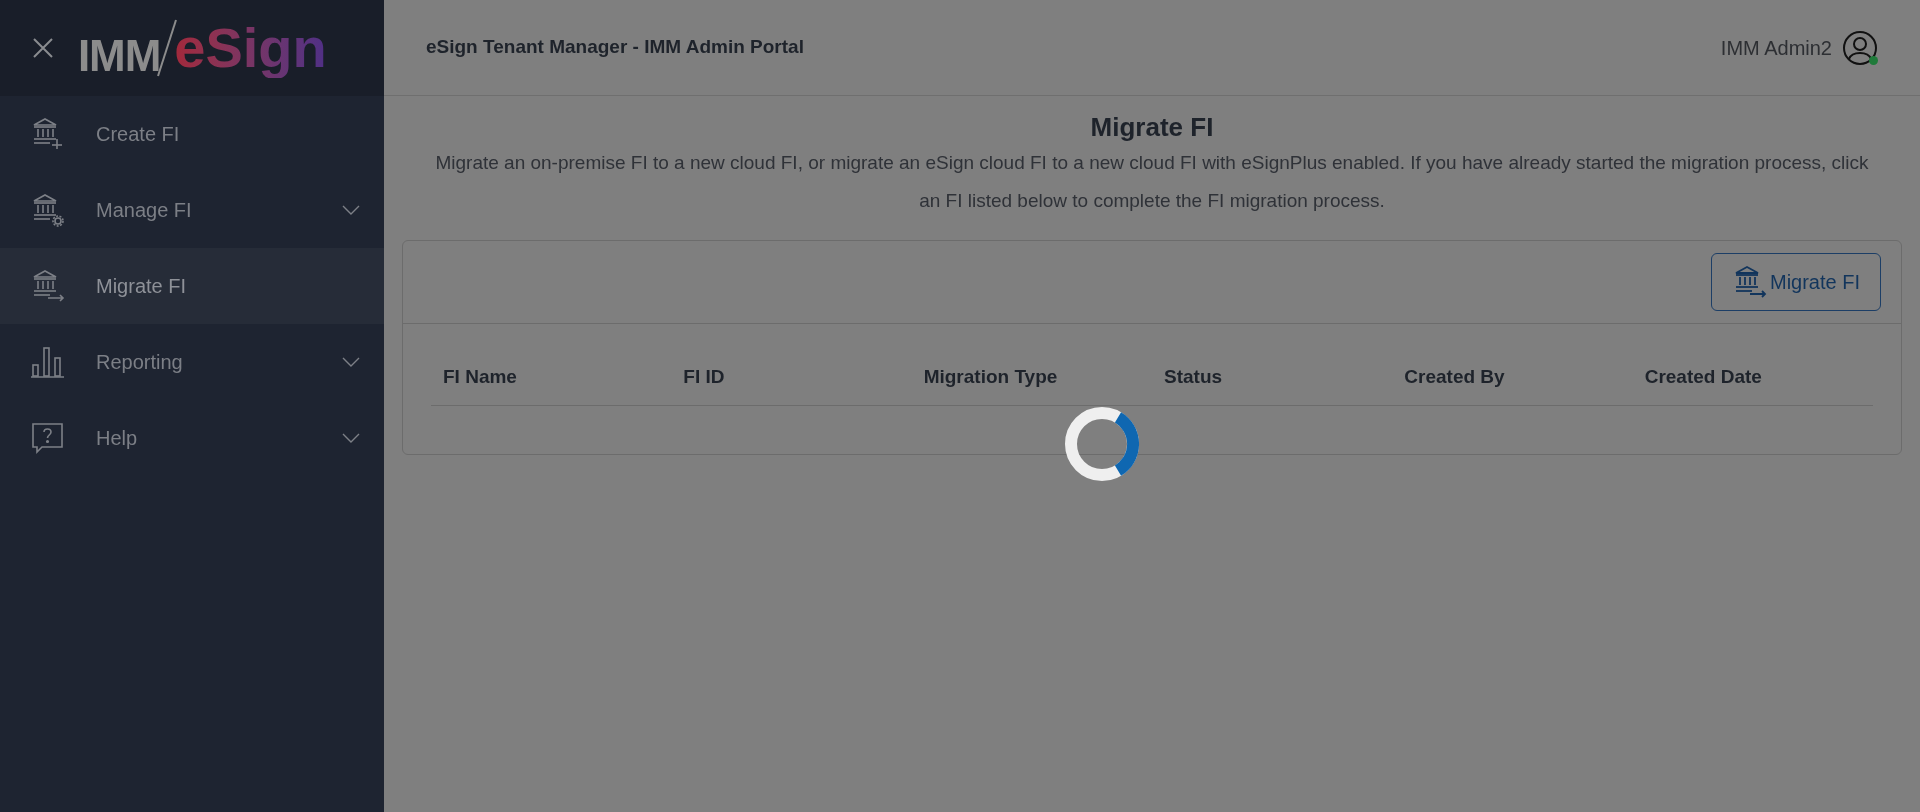  Describe the element at coordinates (202, 48) in the screenshot. I see `logo: IMM eSign` at that location.